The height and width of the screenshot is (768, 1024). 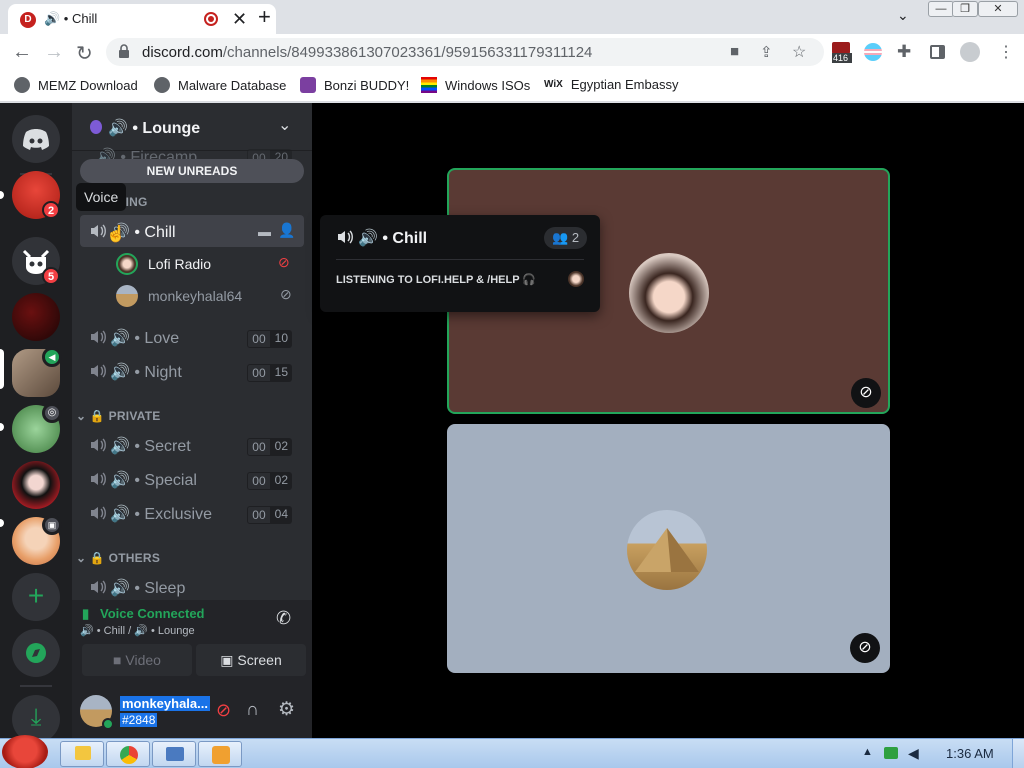 I want to click on category-private: ⌄ 🔒 PRIVATE, so click(x=118, y=416).